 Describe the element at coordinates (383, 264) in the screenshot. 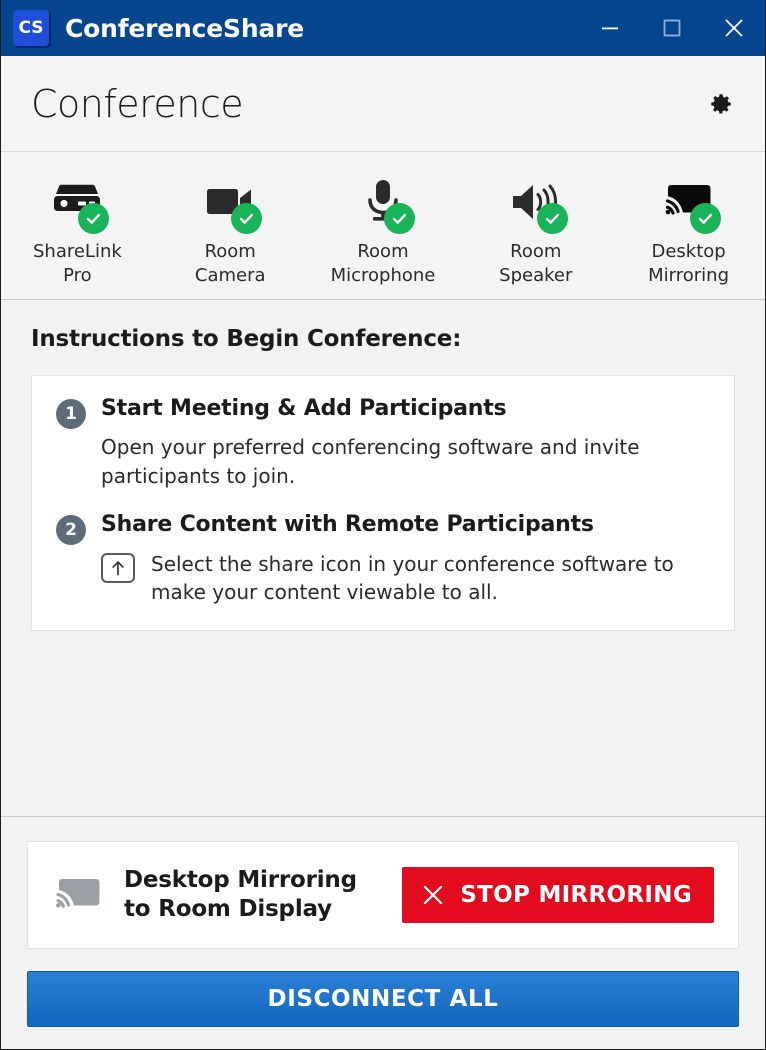

I see `device-label: Room Microphone` at that location.